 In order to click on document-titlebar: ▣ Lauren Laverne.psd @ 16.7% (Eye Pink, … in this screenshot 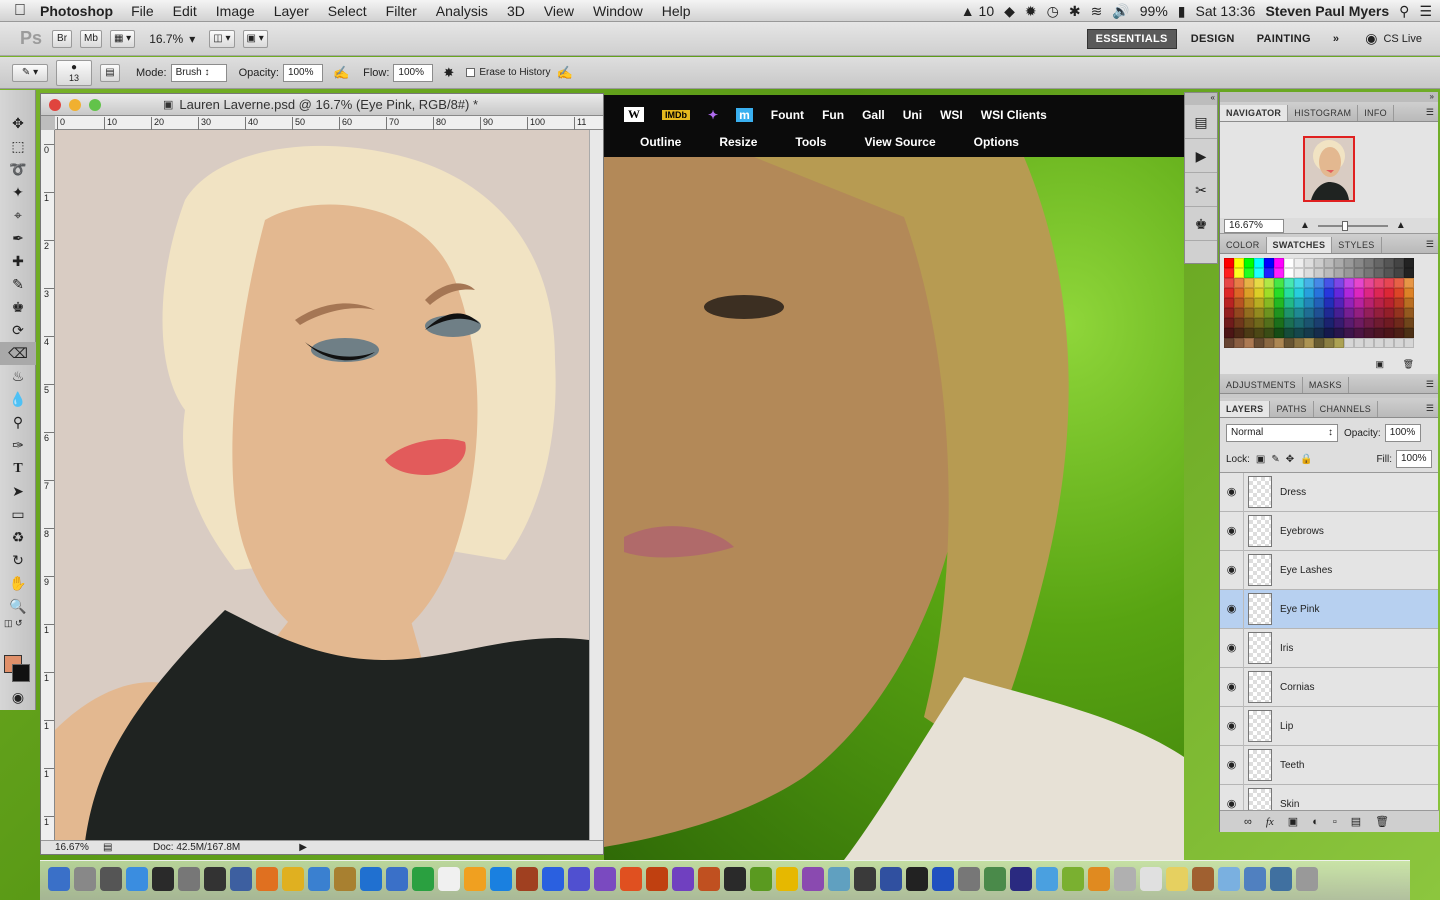, I will do `click(322, 105)`.